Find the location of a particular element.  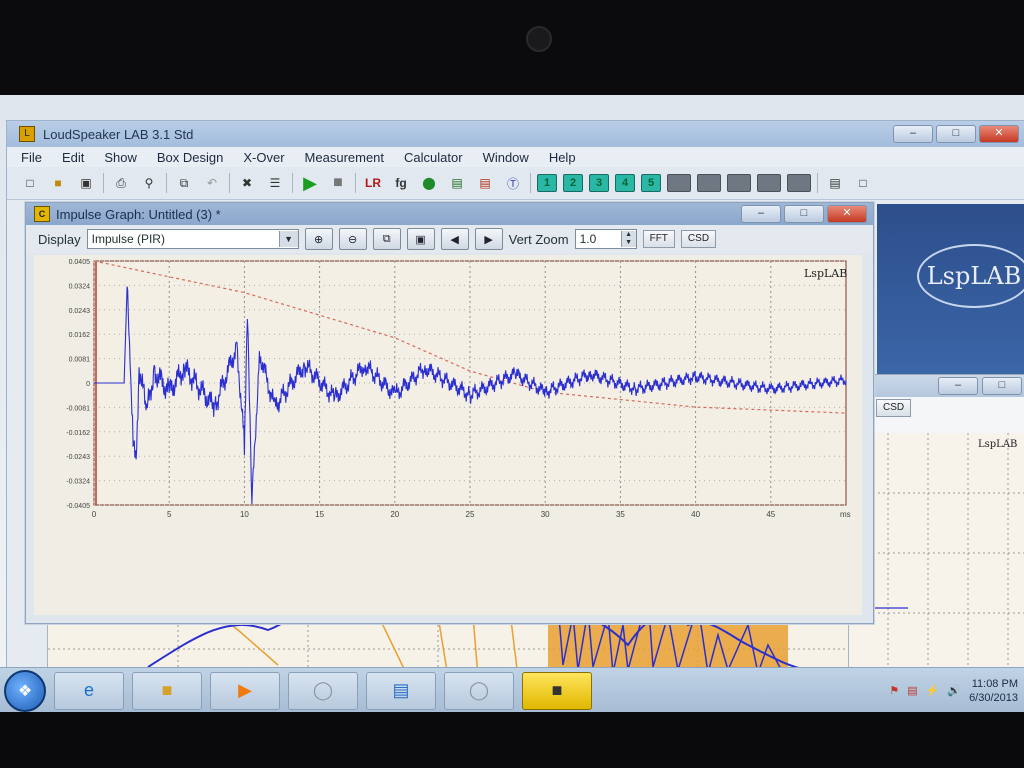

background-logo-panel: LspLAB is located at coordinates (950, 289).